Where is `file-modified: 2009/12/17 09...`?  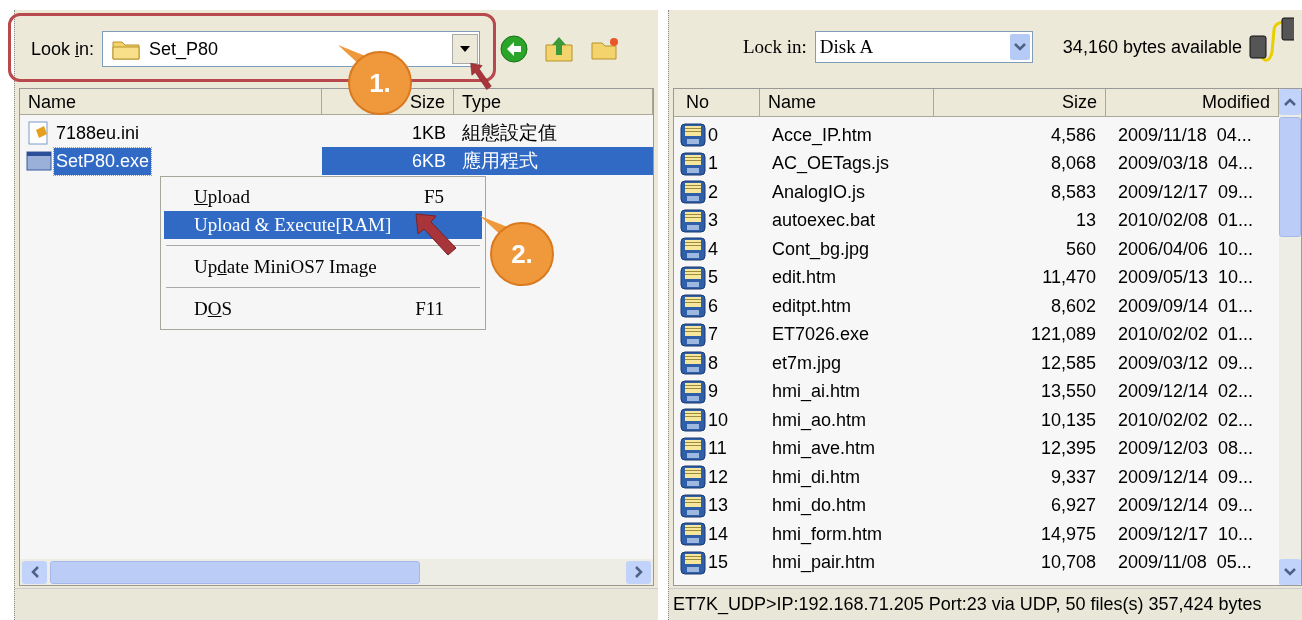
file-modified: 2009/12/17 09... is located at coordinates (1186, 192).